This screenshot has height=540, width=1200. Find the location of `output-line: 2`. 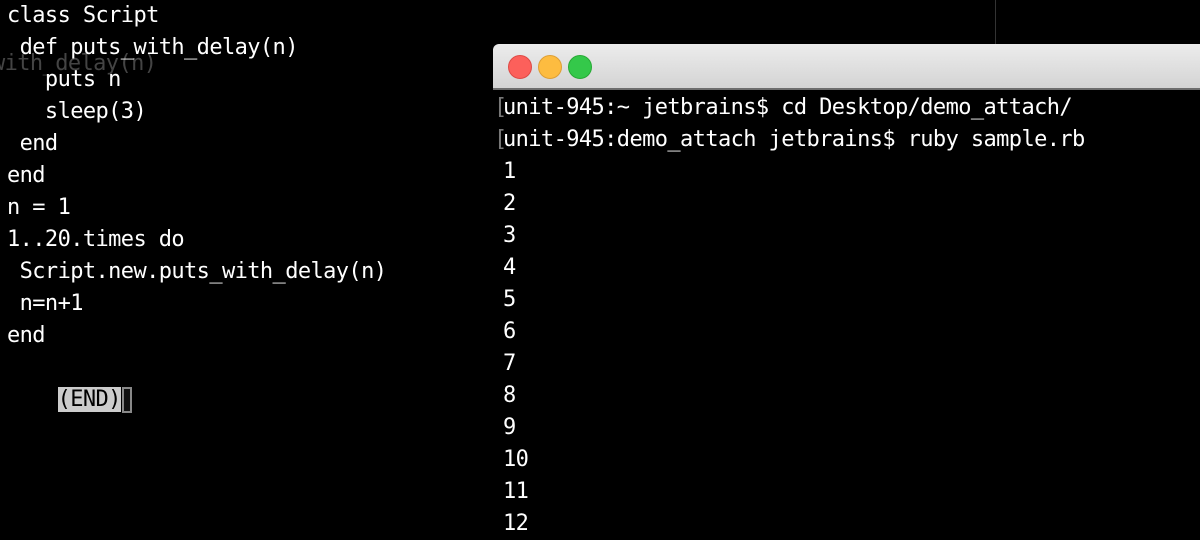

output-line: 2 is located at coordinates (509, 203).